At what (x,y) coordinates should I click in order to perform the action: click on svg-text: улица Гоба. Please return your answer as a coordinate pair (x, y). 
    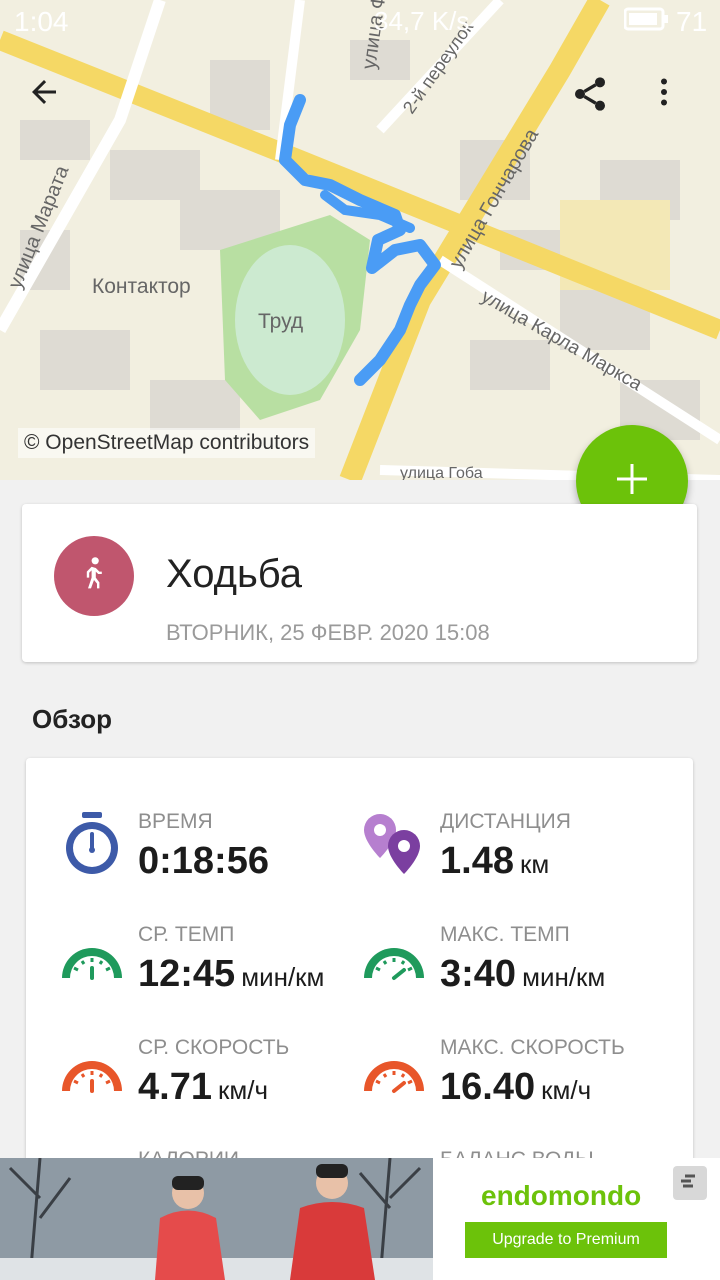
    Looking at the image, I should click on (441, 472).